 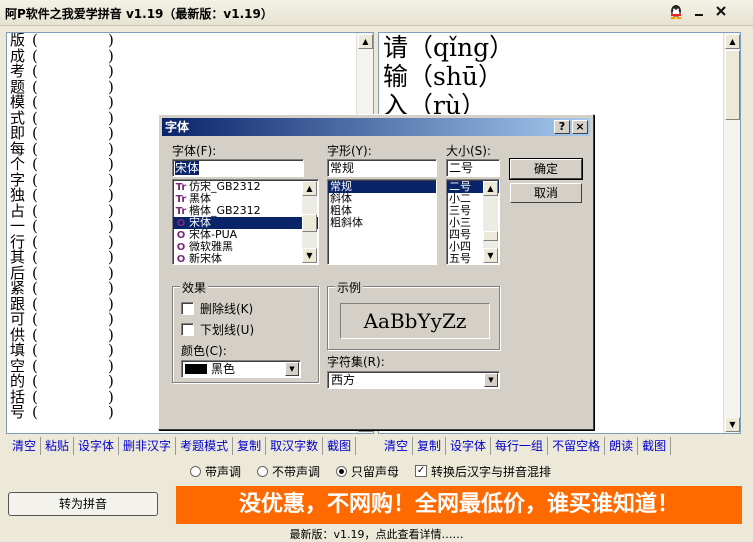 What do you see at coordinates (194, 151) in the screenshot?
I see `font-label: 字体(F):` at bounding box center [194, 151].